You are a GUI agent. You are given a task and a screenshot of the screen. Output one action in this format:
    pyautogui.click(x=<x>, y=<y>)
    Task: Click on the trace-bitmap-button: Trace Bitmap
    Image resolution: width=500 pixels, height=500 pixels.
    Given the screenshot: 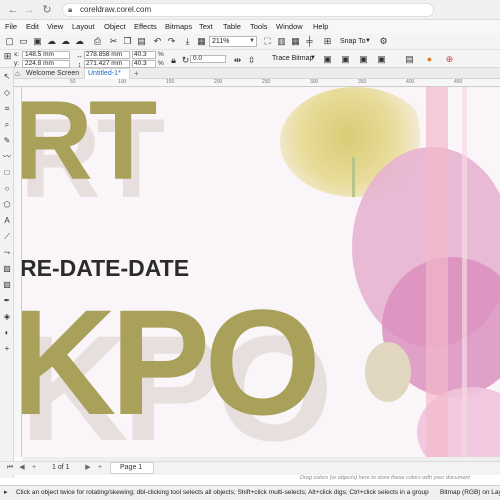 What is the action you would take?
    pyautogui.click(x=292, y=58)
    